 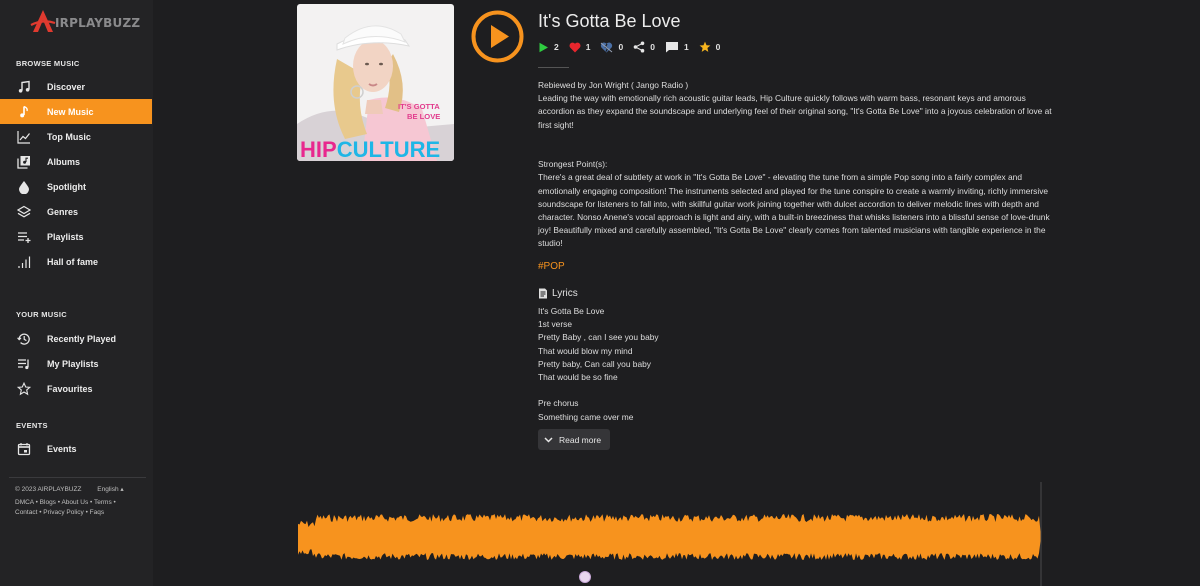 I want to click on layers-icon, so click(x=24, y=212).